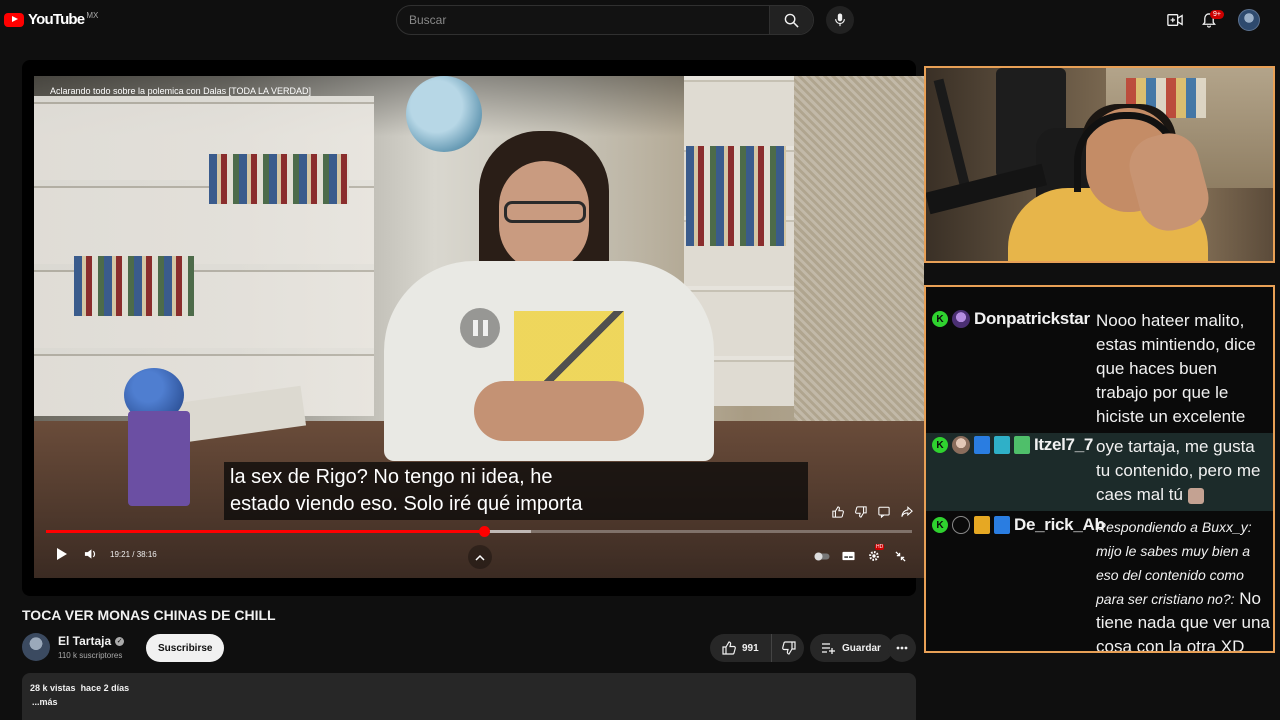 This screenshot has width=1280, height=720. What do you see at coordinates (406, 504) in the screenshot?
I see `caption-line-2: estado viendo eso. Solo iré qué importa` at bounding box center [406, 504].